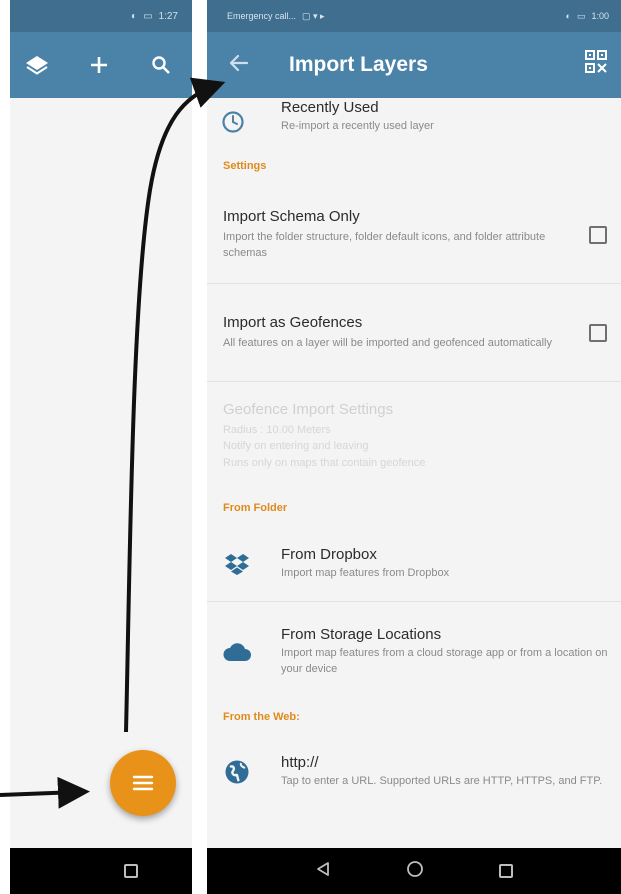  I want to click on from-storage-locations-title: From Storage Locations, so click(361, 635).